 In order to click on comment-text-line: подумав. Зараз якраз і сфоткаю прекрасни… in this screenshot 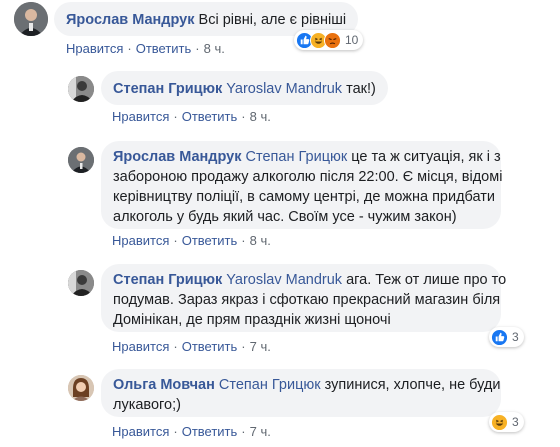, I will do `click(307, 300)`.